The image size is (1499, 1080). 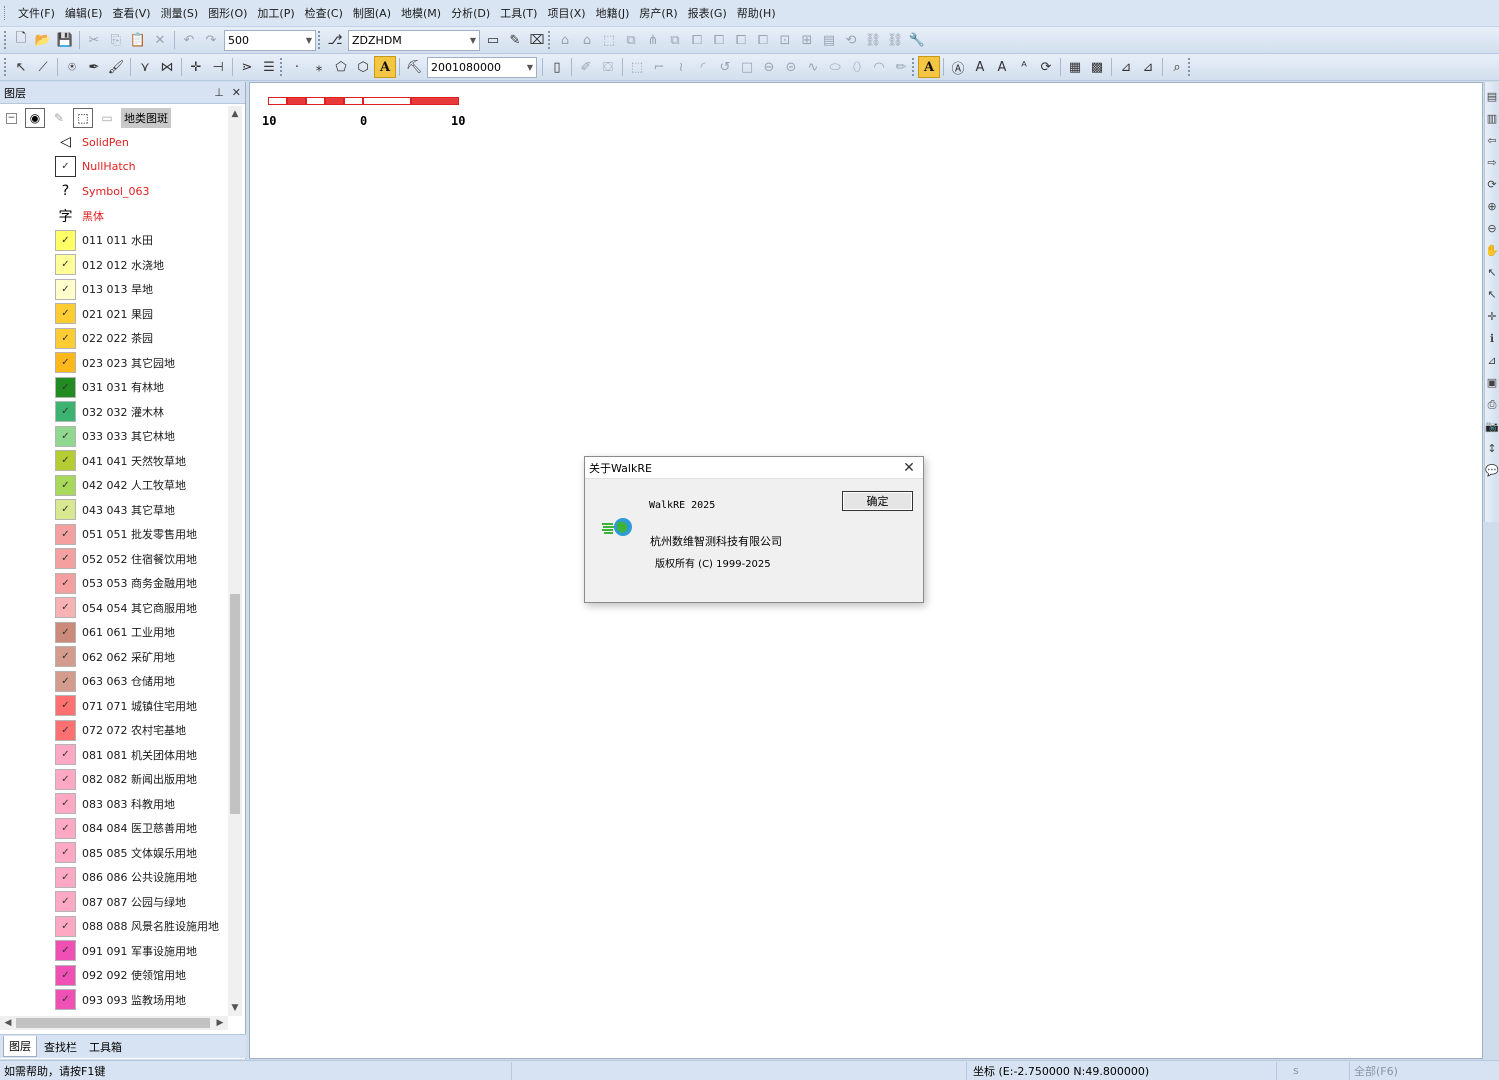 What do you see at coordinates (659, 67) in the screenshot?
I see `corner-icon: ⌐` at bounding box center [659, 67].